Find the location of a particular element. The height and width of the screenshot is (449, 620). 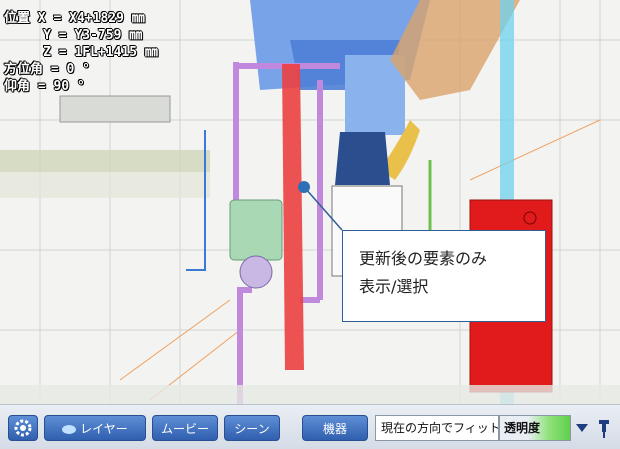

z-coordinate: Z = 1FL+1415 ㎜ is located at coordinates (81, 52).